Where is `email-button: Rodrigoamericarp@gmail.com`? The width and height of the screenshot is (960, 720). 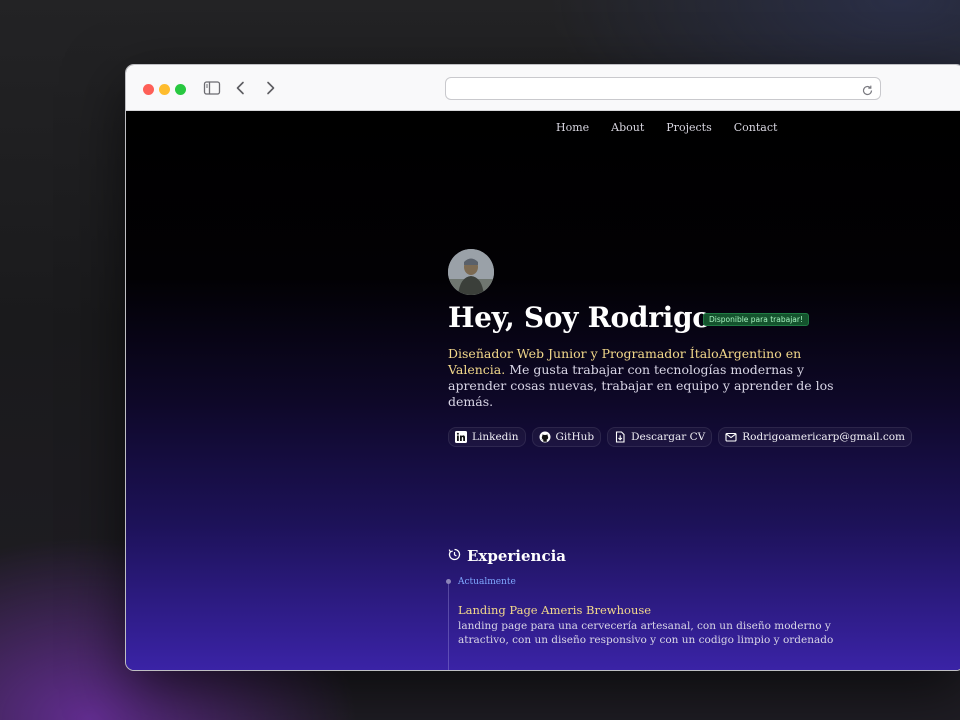
email-button: Rodrigoamericarp@gmail.com is located at coordinates (815, 437).